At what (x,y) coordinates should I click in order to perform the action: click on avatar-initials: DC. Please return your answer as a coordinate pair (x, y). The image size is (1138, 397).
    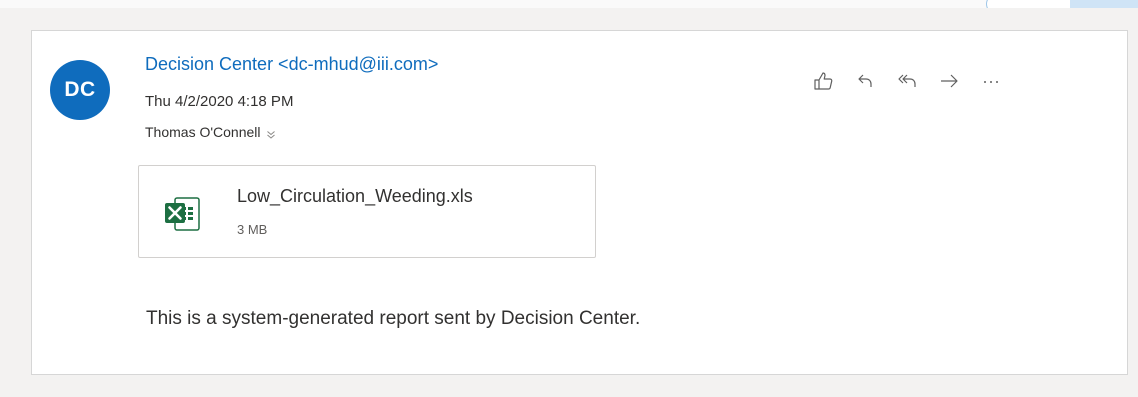
    Looking at the image, I should click on (80, 89).